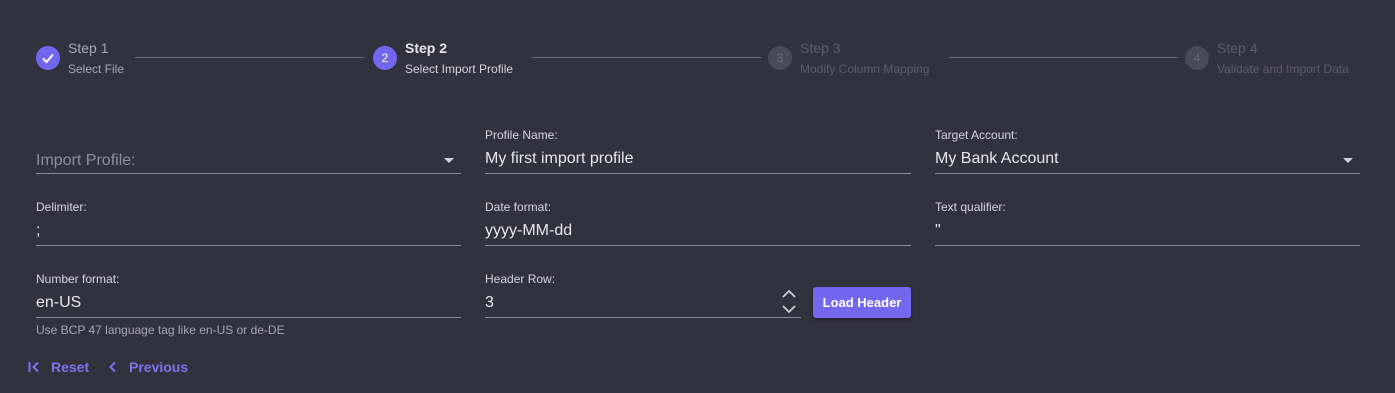  What do you see at coordinates (1267, 59) in the screenshot?
I see `step-4: 4 Step 4 Validate and Import Data` at bounding box center [1267, 59].